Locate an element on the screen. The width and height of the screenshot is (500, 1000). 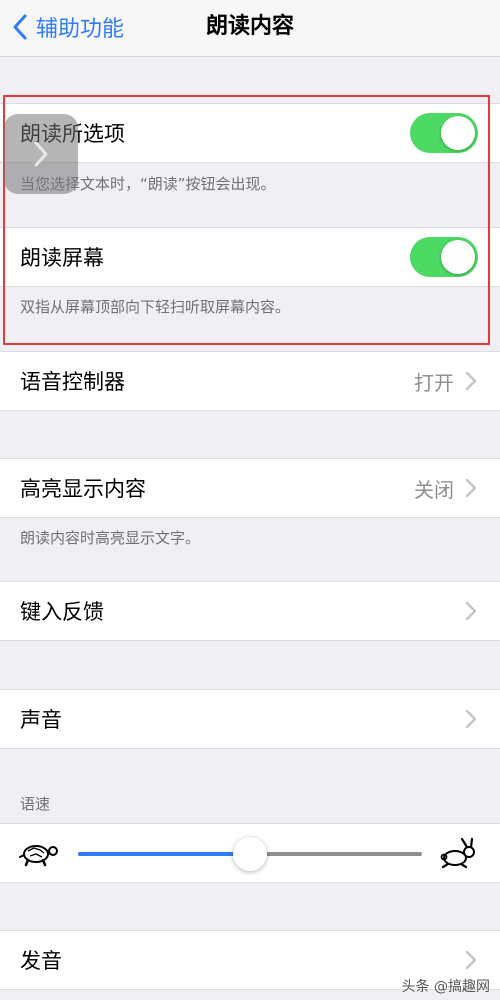
highlight-content-footer: 朗读内容时高亮显示文字。 is located at coordinates (110, 538).